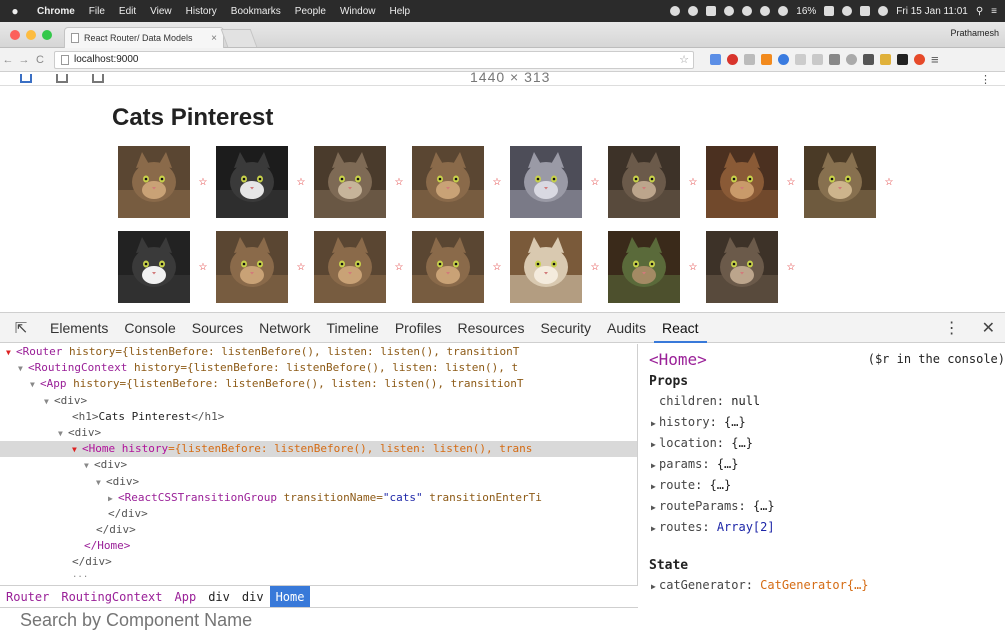 Image resolution: width=1005 pixels, height=630 pixels. What do you see at coordinates (161, 11) in the screenshot?
I see `menu-view: View` at bounding box center [161, 11].